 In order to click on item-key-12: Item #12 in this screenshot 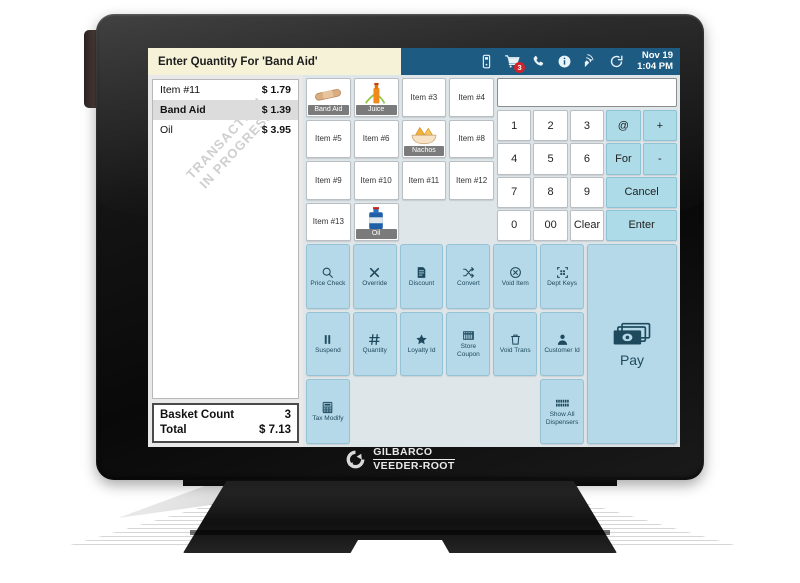, I will do `click(471, 180)`.